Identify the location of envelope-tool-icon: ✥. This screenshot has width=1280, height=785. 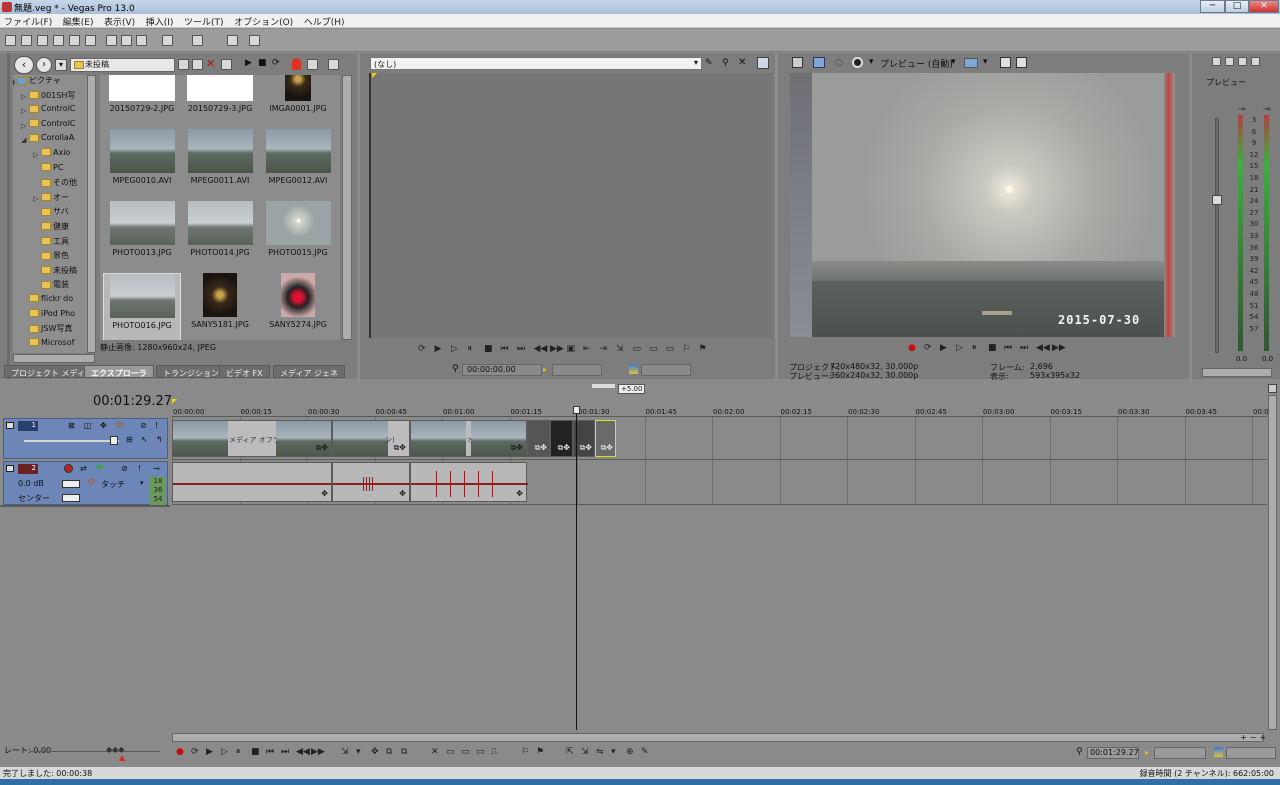
(375, 752).